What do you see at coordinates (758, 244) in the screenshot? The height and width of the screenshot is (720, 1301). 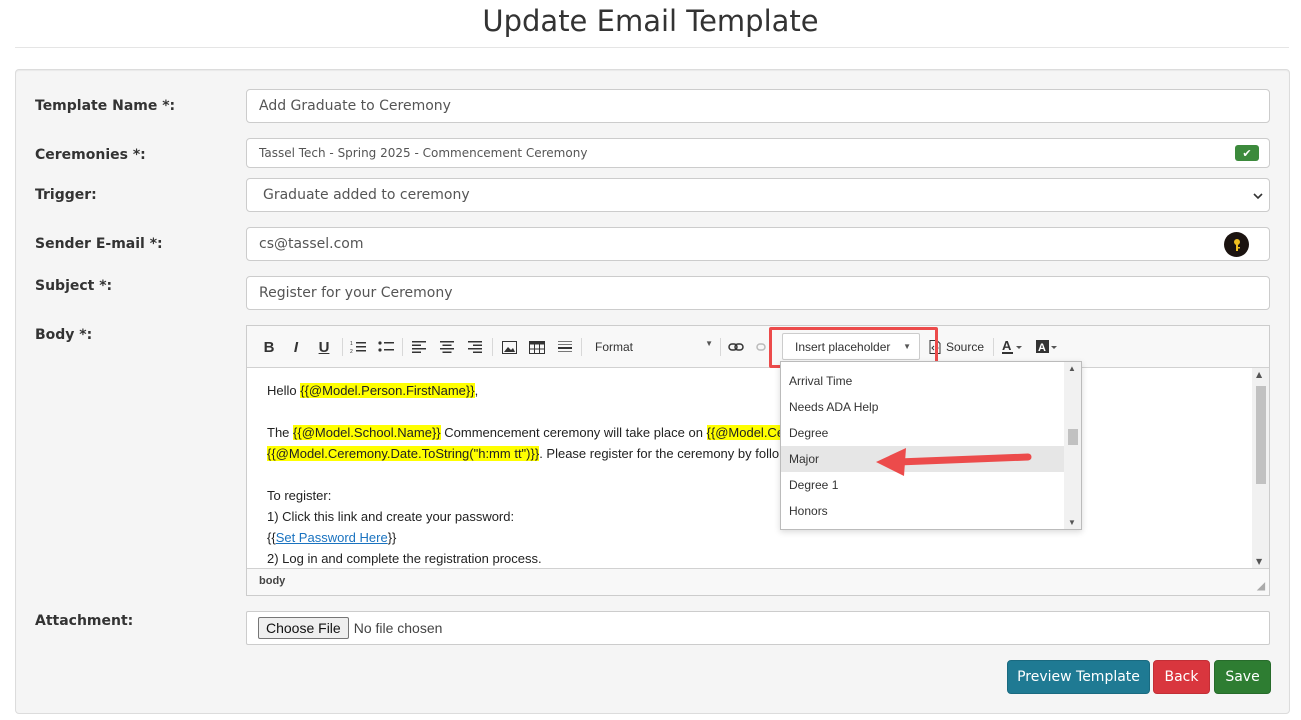 I see `sender-email-input: cs@tassel.com` at bounding box center [758, 244].